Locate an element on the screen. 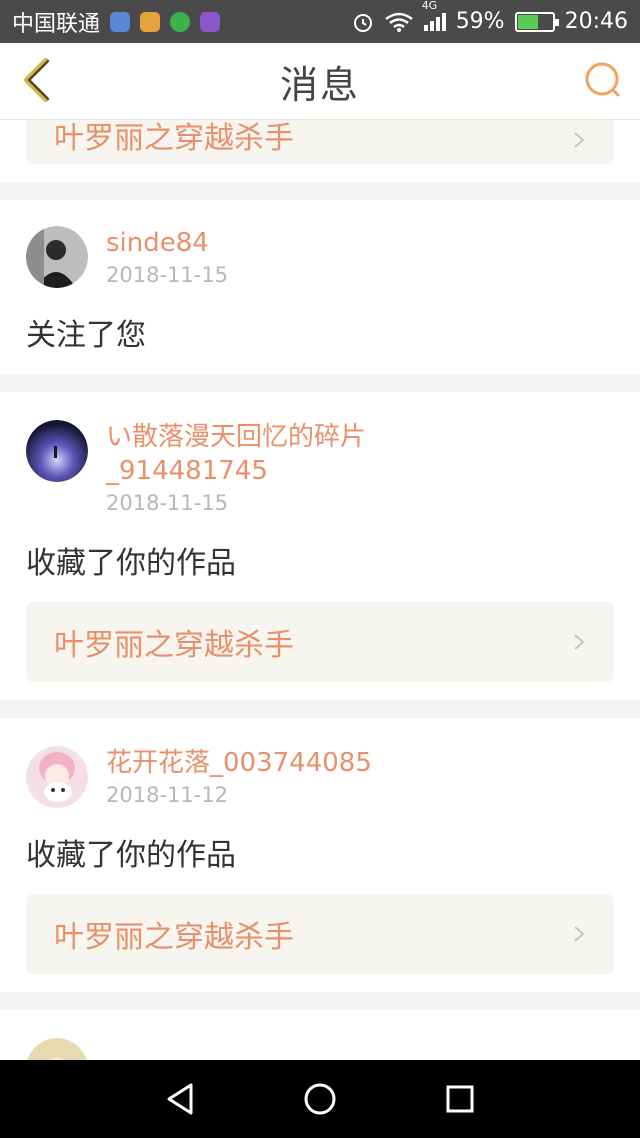  status-right: 4G 59% 20:46 is located at coordinates (490, 17).